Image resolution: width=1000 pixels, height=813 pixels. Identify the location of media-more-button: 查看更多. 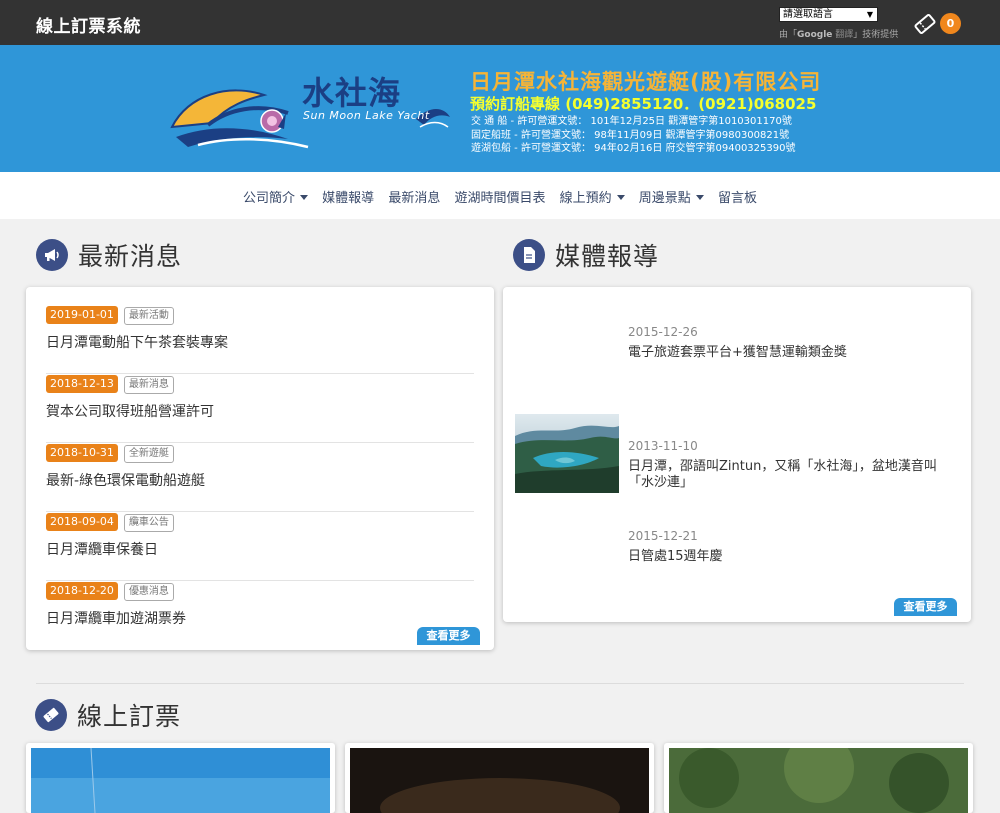
(925, 607).